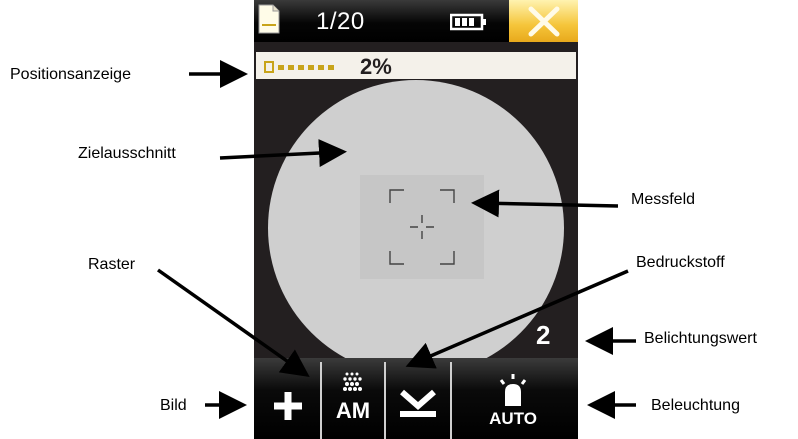  I want to click on image-button, so click(287, 398).